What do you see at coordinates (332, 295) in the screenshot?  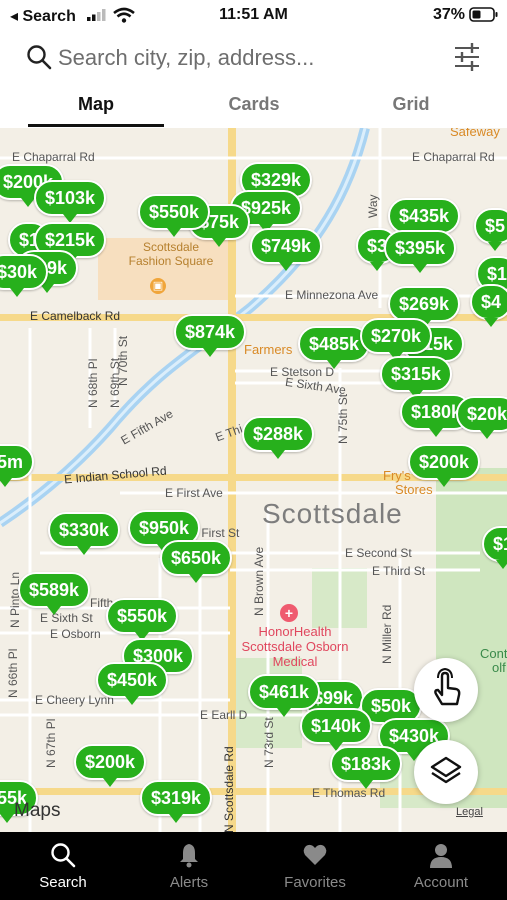 I see `street-label: E Minnezona Ave` at bounding box center [332, 295].